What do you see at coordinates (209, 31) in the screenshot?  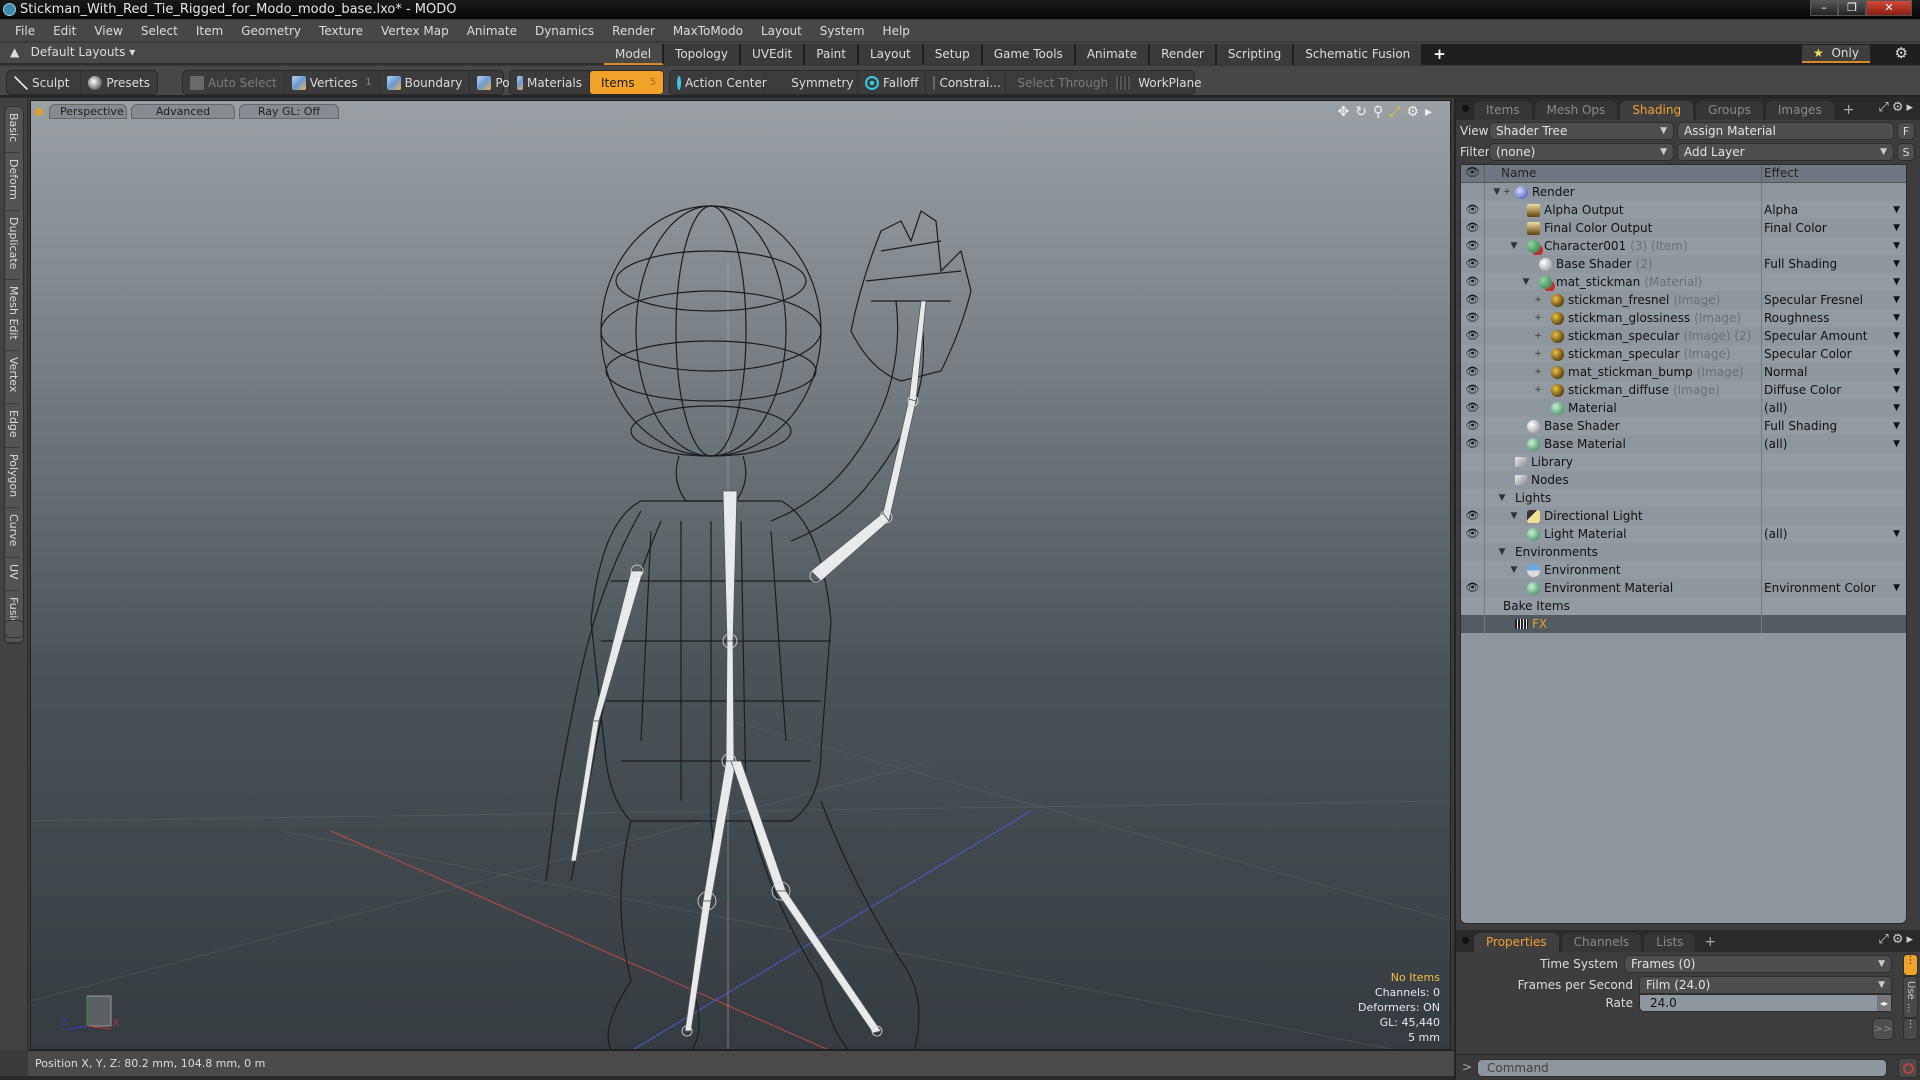 I see `menu-item: Item` at bounding box center [209, 31].